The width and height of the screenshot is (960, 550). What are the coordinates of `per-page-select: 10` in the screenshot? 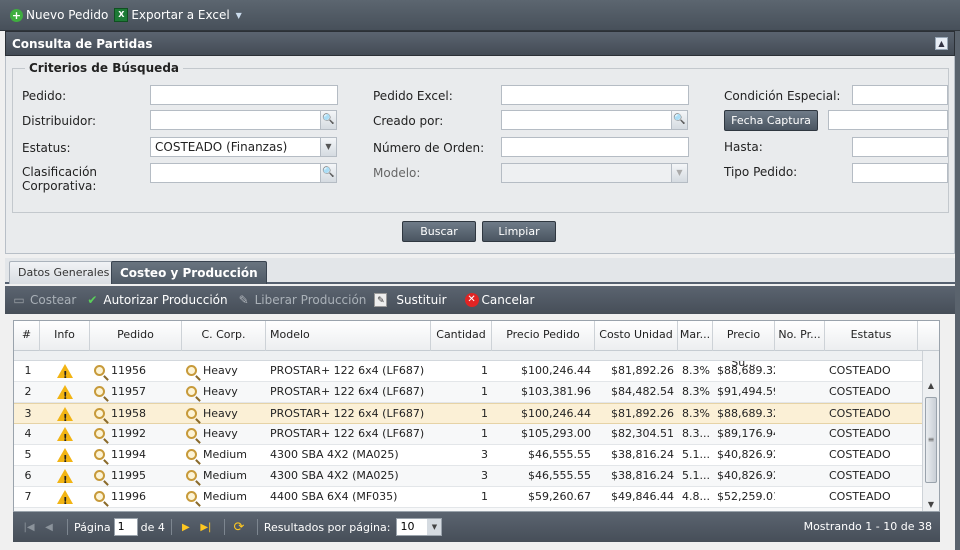 It's located at (419, 527).